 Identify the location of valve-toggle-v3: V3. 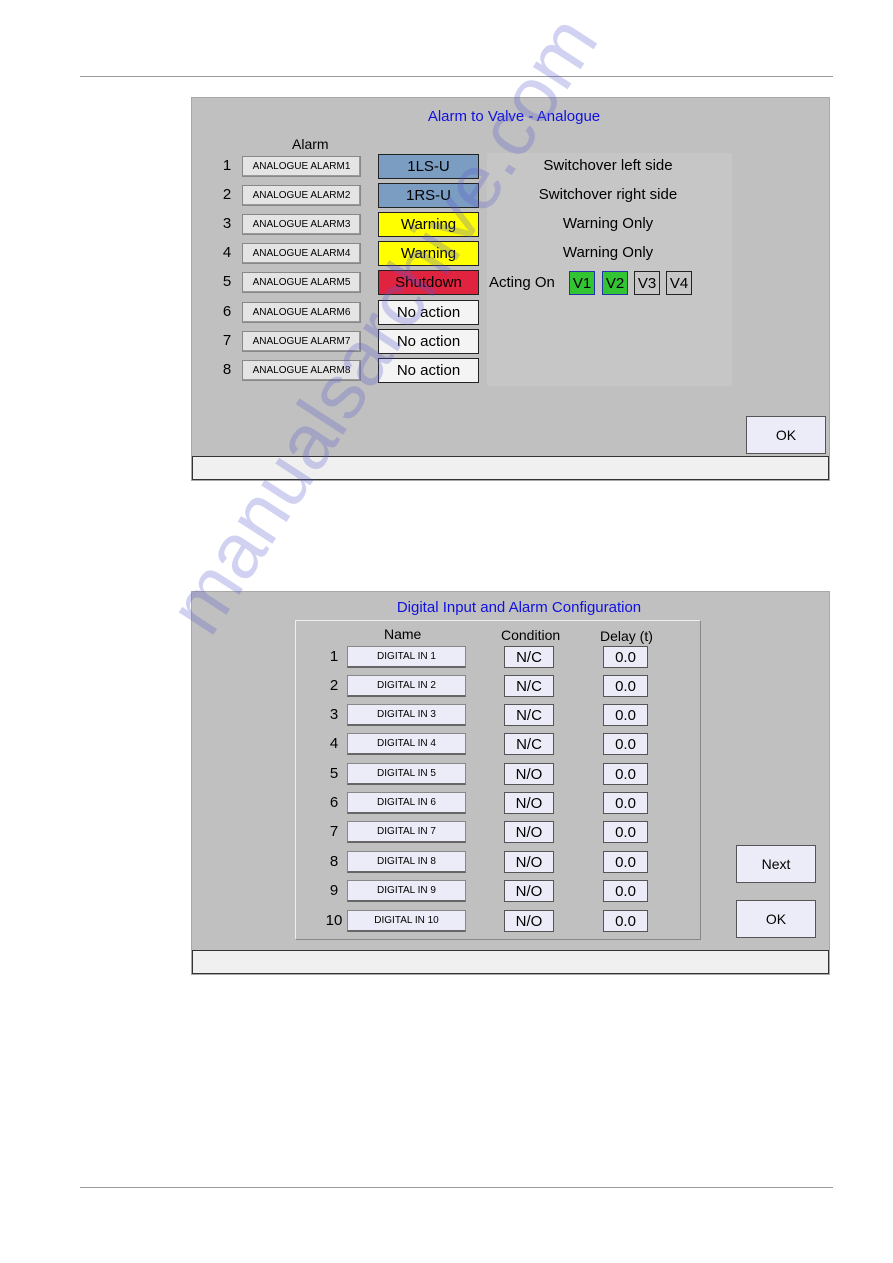
(647, 283).